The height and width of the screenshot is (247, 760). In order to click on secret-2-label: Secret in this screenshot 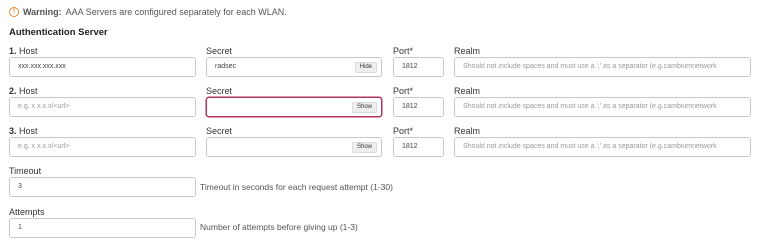, I will do `click(219, 91)`.